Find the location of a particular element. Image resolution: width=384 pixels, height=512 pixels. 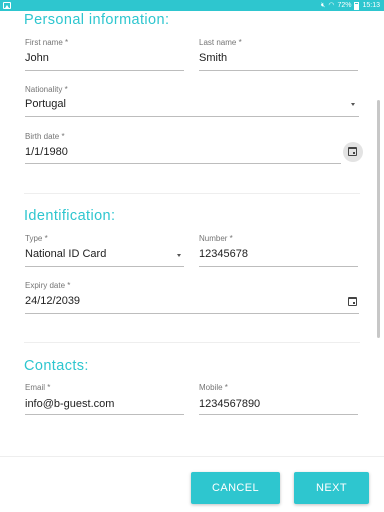

clock: 15:13 is located at coordinates (371, 5).